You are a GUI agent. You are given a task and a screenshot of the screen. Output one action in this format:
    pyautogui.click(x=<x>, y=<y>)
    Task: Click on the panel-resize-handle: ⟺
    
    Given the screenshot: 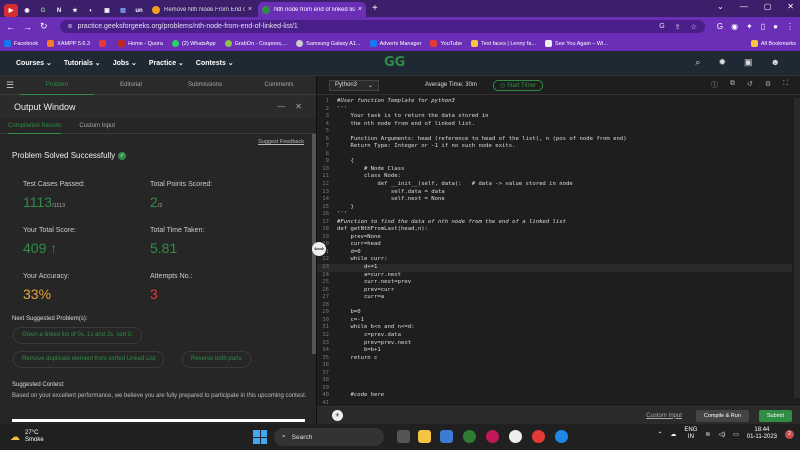 What is the action you would take?
    pyautogui.click(x=319, y=249)
    